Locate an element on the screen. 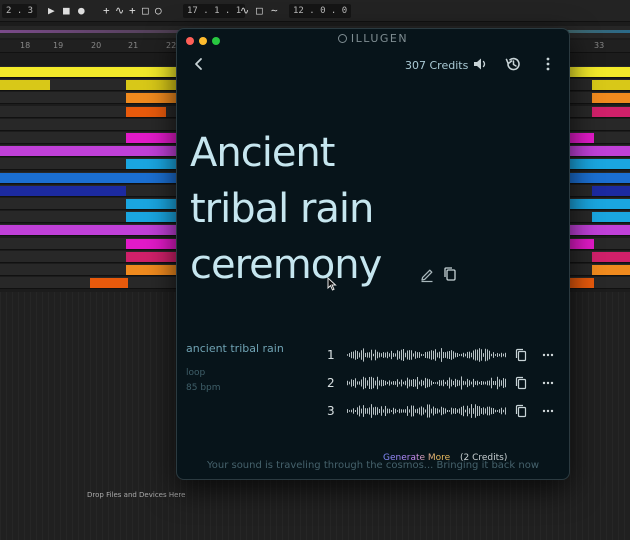  more-options-button is located at coordinates (548, 64).